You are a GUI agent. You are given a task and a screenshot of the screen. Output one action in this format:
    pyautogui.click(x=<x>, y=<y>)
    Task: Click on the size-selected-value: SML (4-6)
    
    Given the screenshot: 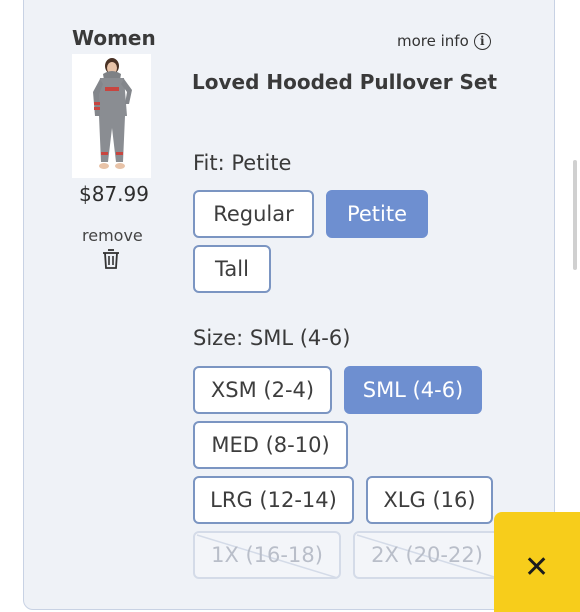 What is the action you would take?
    pyautogui.click(x=300, y=338)
    